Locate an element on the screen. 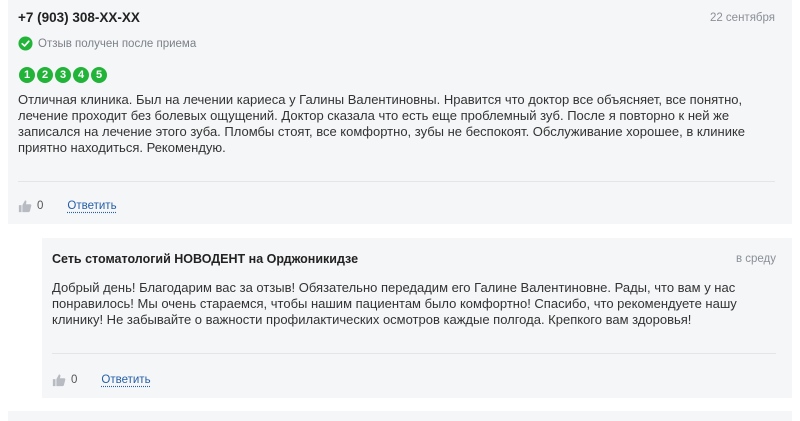  rating-point-5: 5 is located at coordinates (99, 75).